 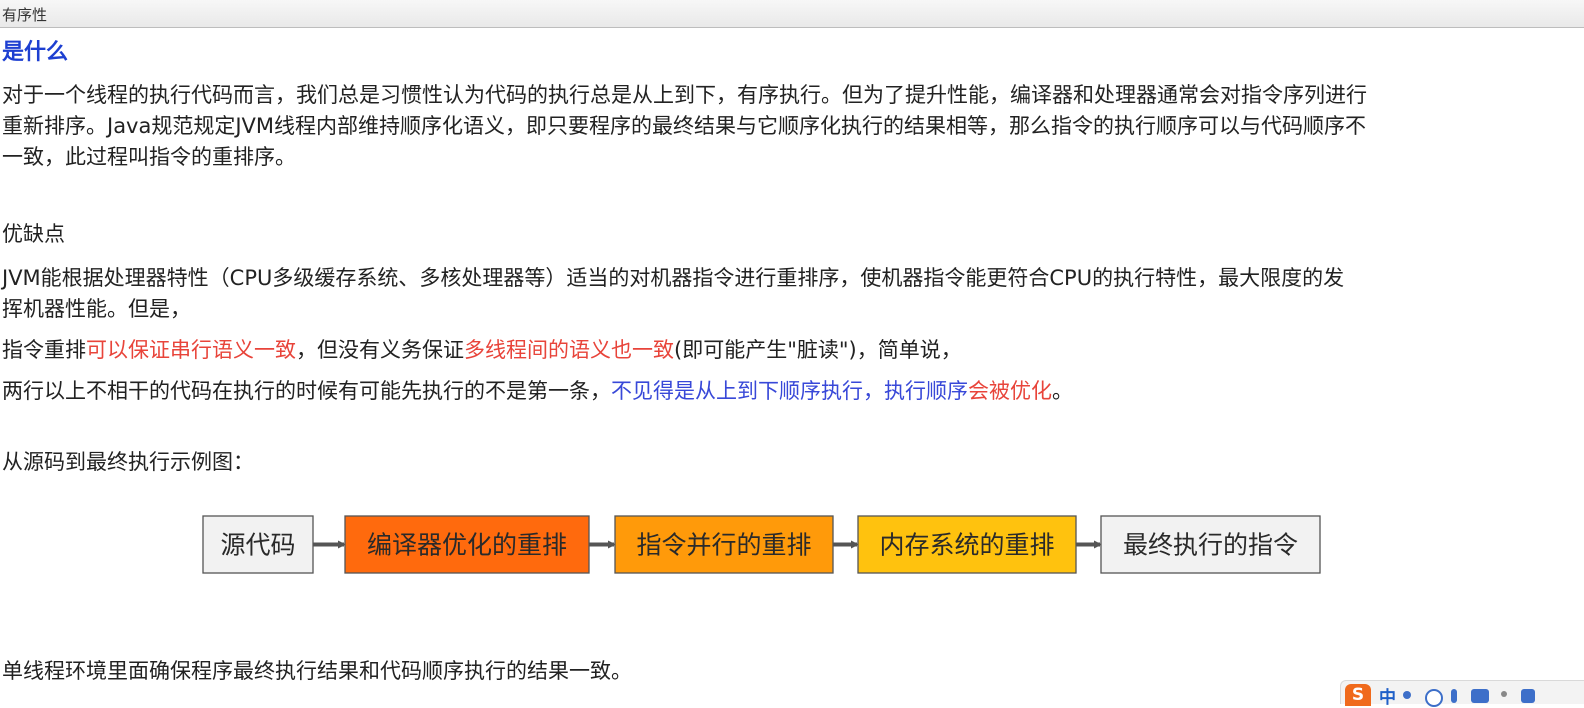 I want to click on emoji-icon, so click(x=1434, y=698).